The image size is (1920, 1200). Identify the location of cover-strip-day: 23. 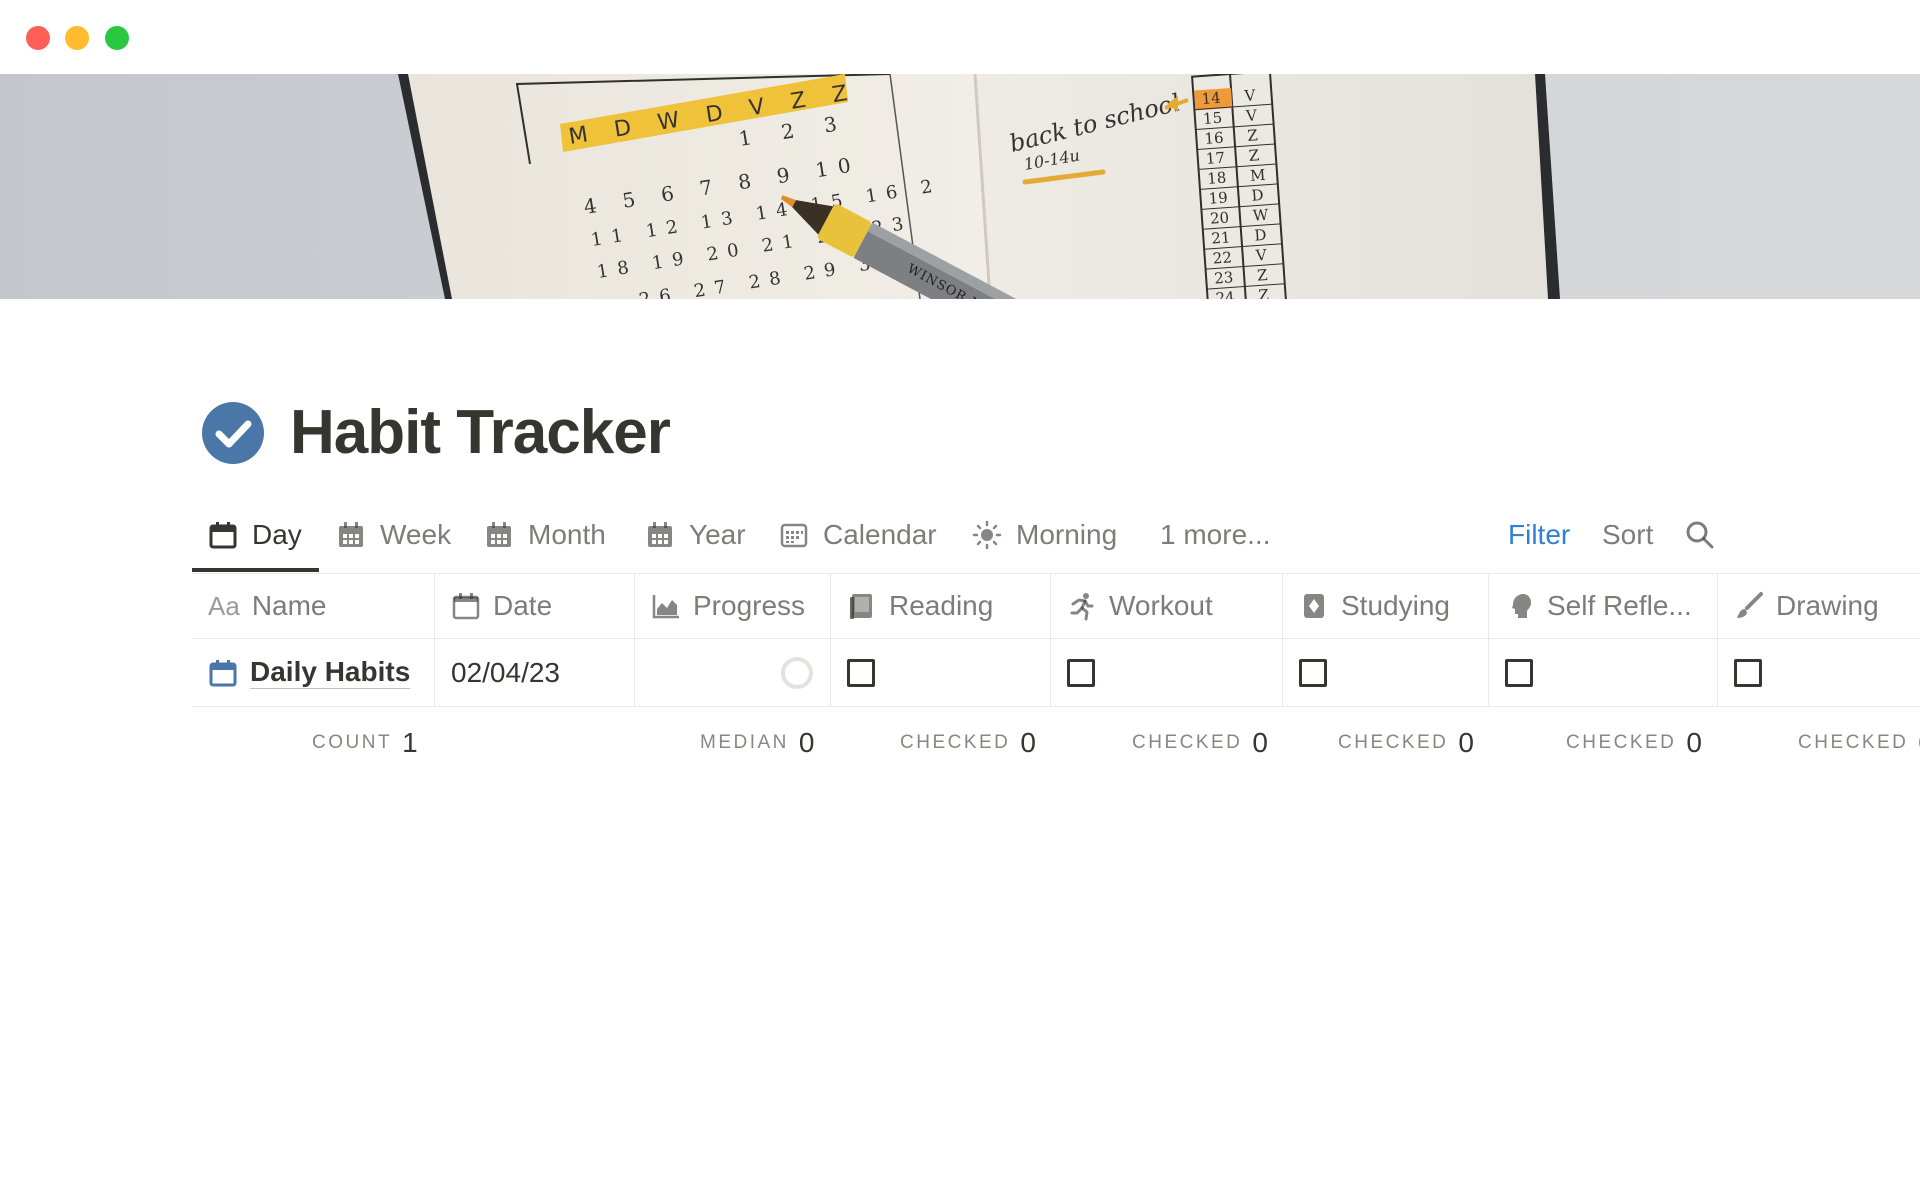
(1224, 277).